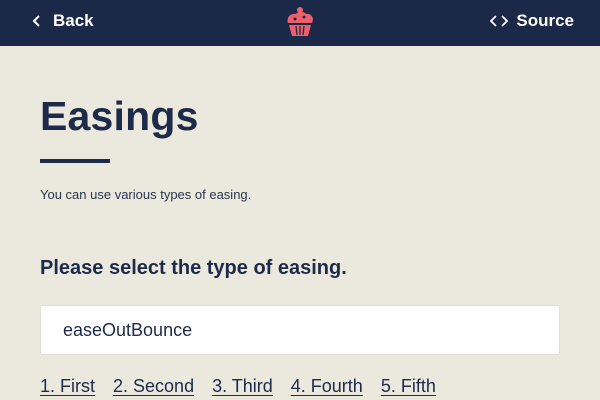 The width and height of the screenshot is (600, 400). I want to click on link-second: 2. Second, so click(153, 386).